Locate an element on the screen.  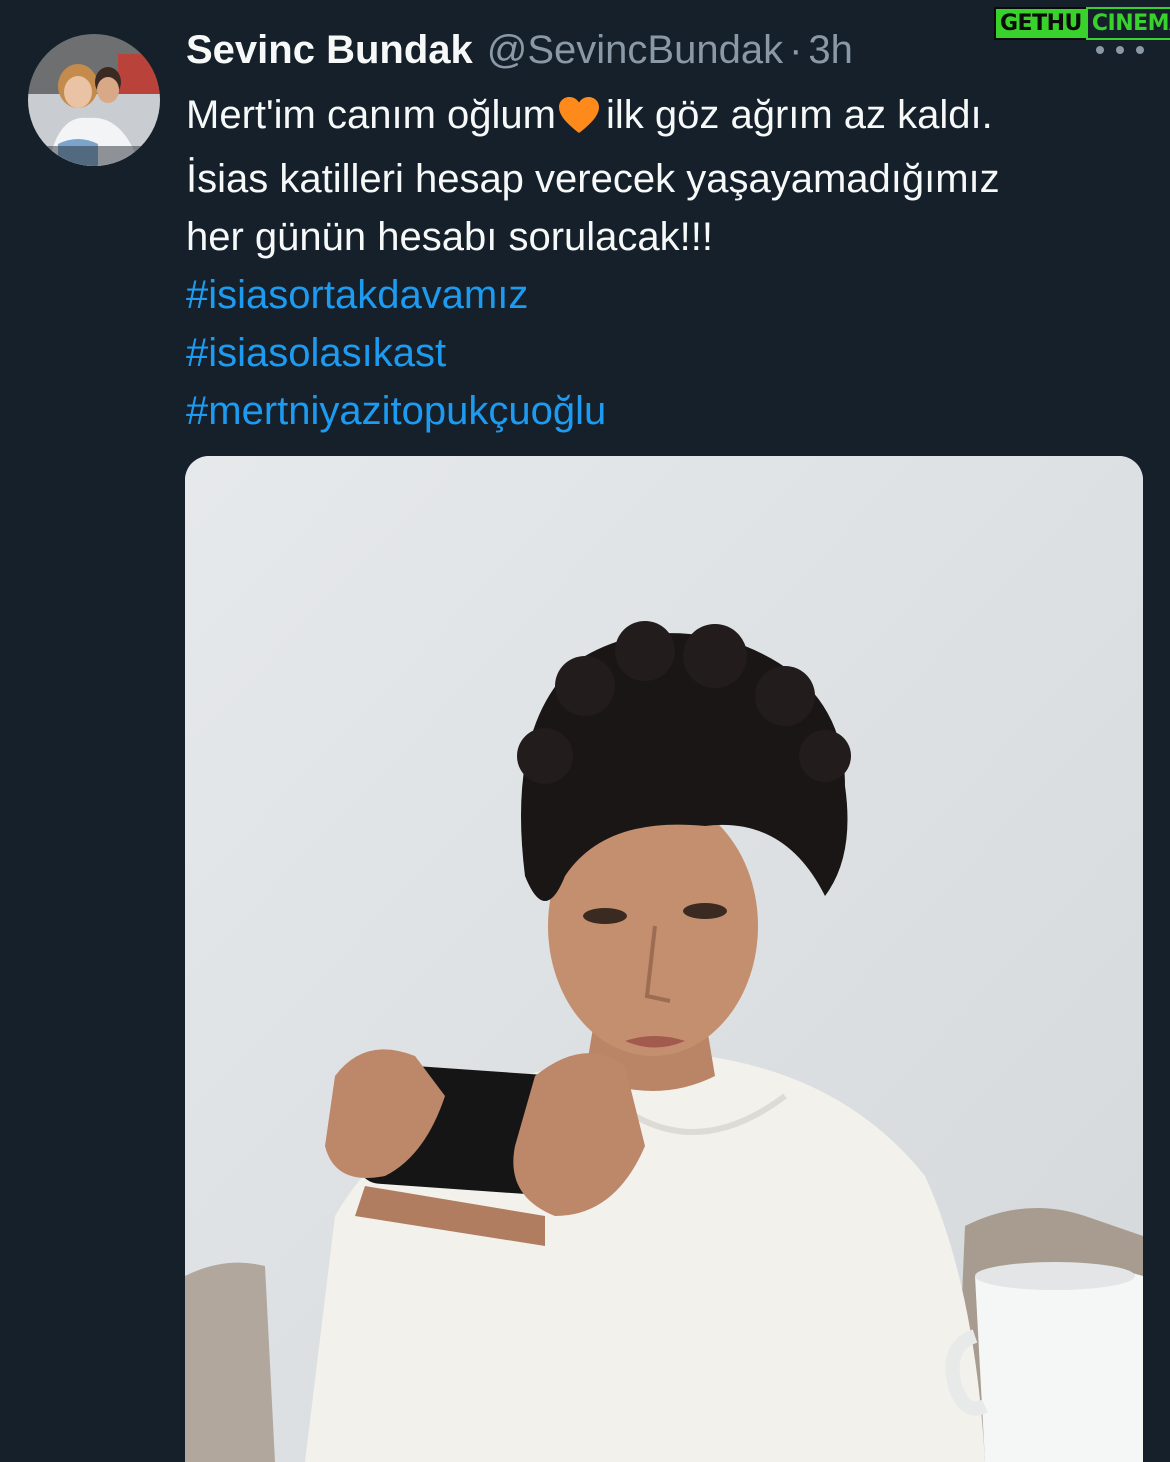
avatar is located at coordinates (94, 100).